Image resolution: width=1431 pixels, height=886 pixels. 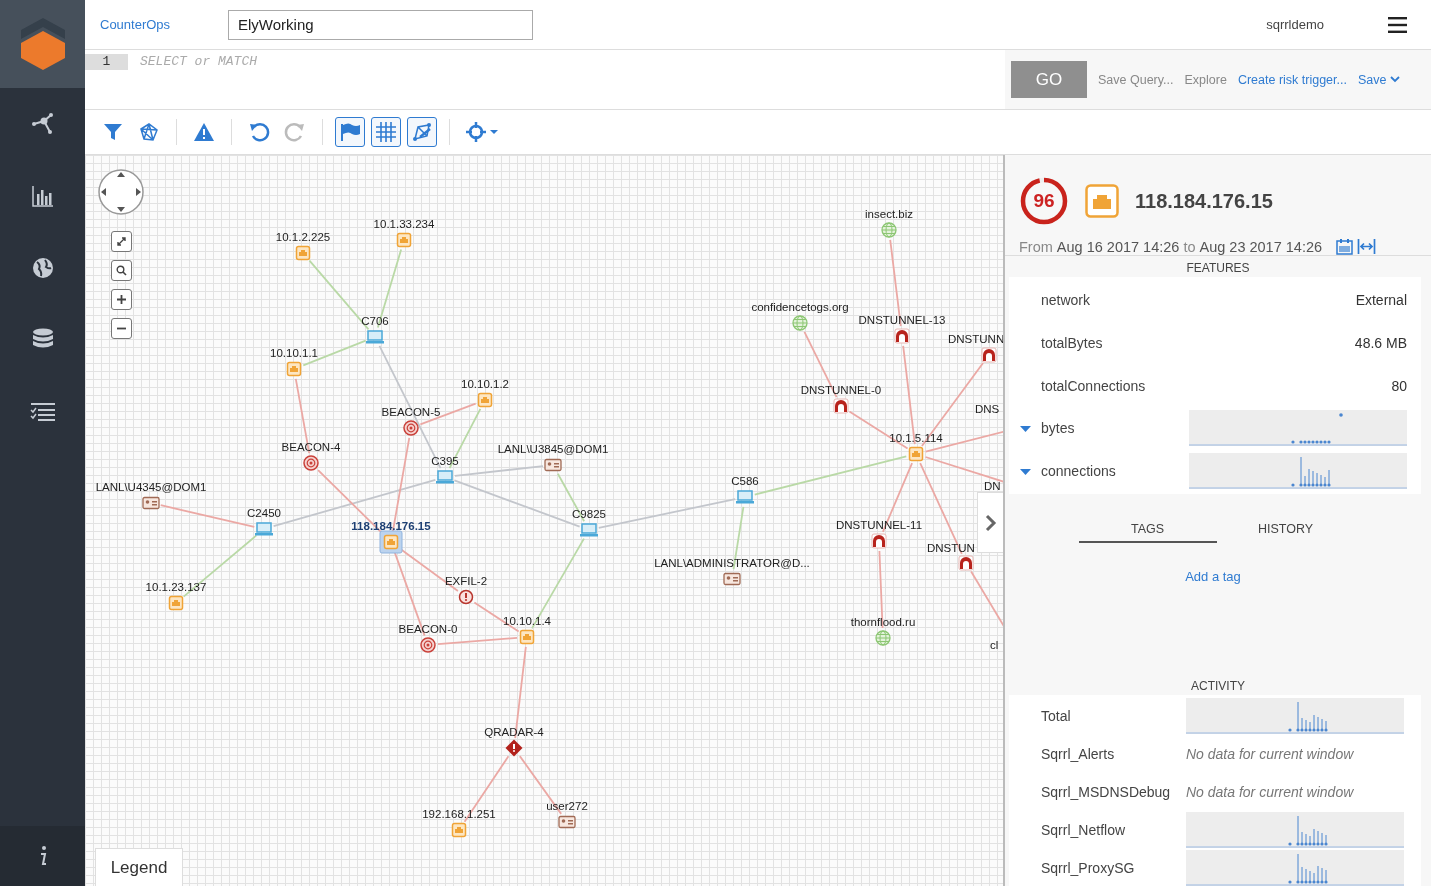 What do you see at coordinates (466, 581) in the screenshot?
I see `node-label: EXFIL-2` at bounding box center [466, 581].